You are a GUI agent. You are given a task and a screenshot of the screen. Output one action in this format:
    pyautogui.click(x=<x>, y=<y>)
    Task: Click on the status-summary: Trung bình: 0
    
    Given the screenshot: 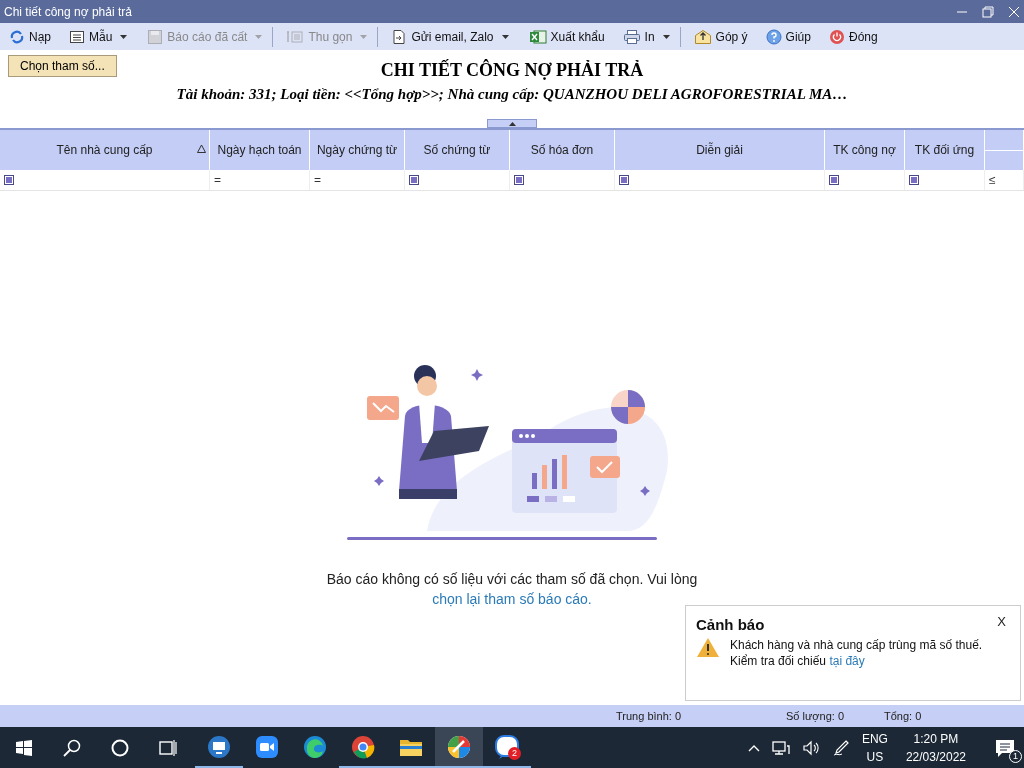 What is the action you would take?
    pyautogui.click(x=649, y=716)
    